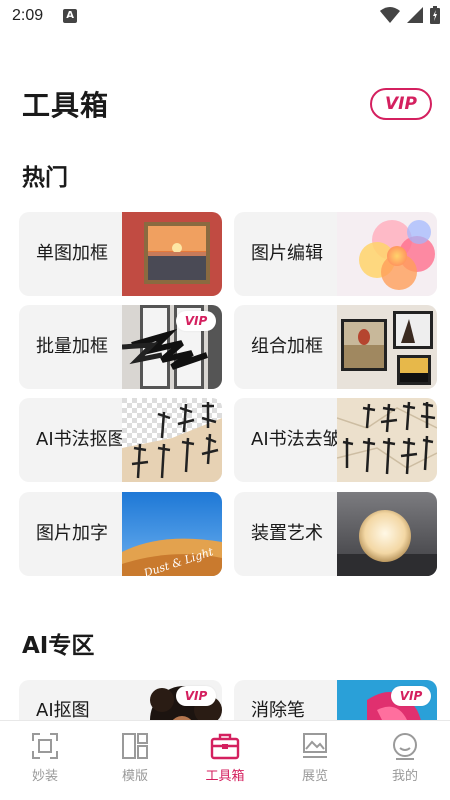  What do you see at coordinates (172, 440) in the screenshot?
I see `calligraphy-cutout-image` at bounding box center [172, 440].